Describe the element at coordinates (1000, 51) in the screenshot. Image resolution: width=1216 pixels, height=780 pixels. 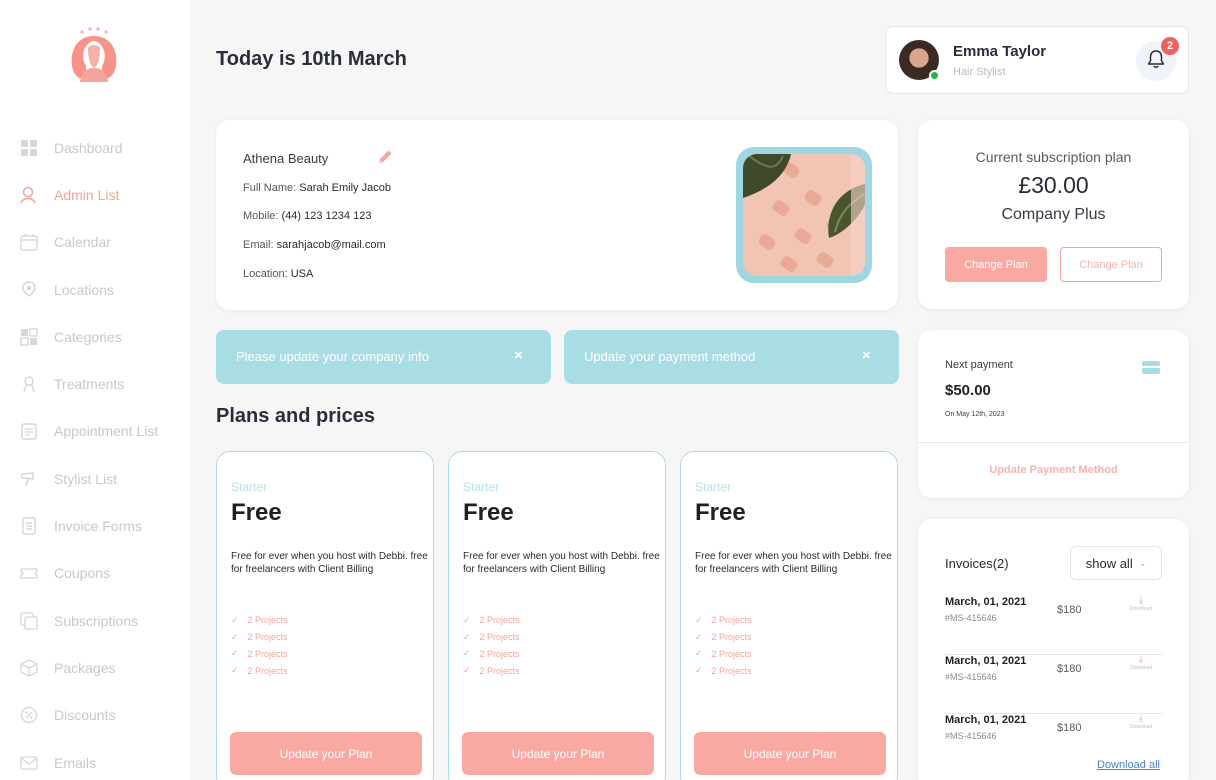
I see `user-name: Emma Taylor` at that location.